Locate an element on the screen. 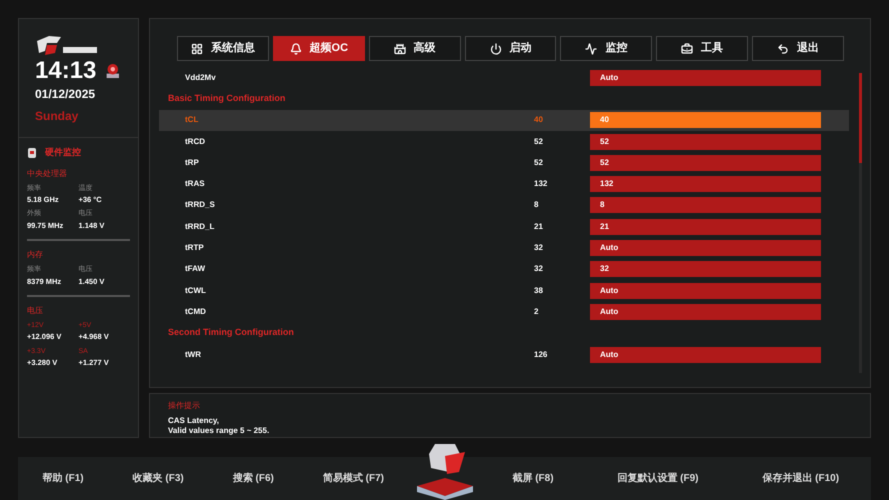  footer-button: 收藏夹 (F3) is located at coordinates (158, 478).